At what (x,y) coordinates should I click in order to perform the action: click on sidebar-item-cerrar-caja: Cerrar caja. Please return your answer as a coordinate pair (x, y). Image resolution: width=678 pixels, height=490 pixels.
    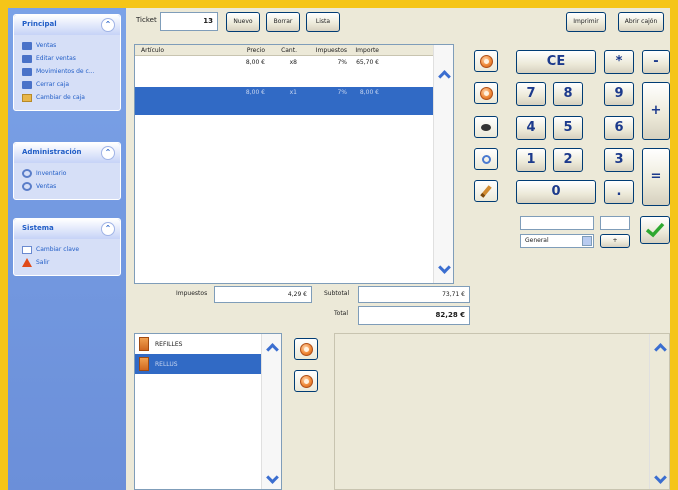
    Looking at the image, I should click on (71, 84).